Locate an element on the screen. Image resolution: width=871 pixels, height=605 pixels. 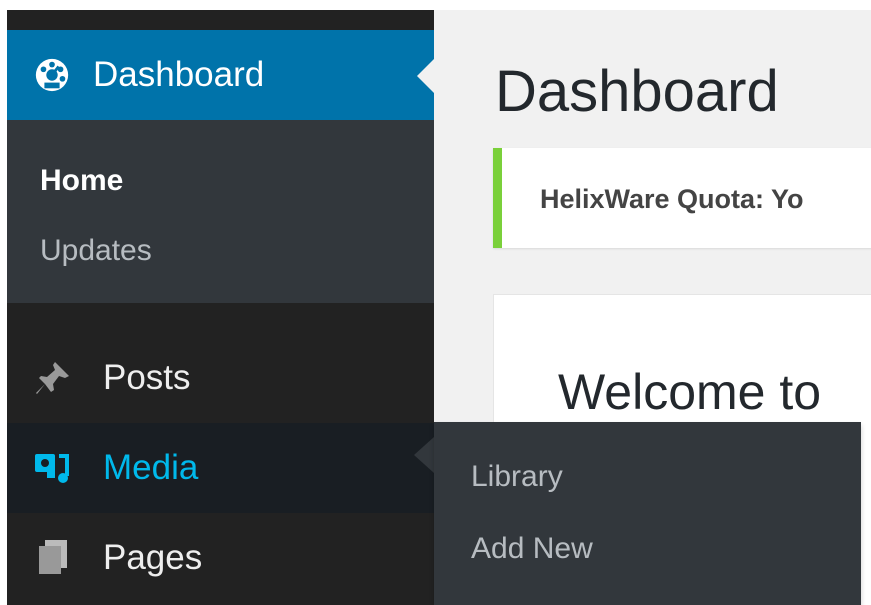
sidebar-item-dashboard: Dashboard is located at coordinates (221, 75).